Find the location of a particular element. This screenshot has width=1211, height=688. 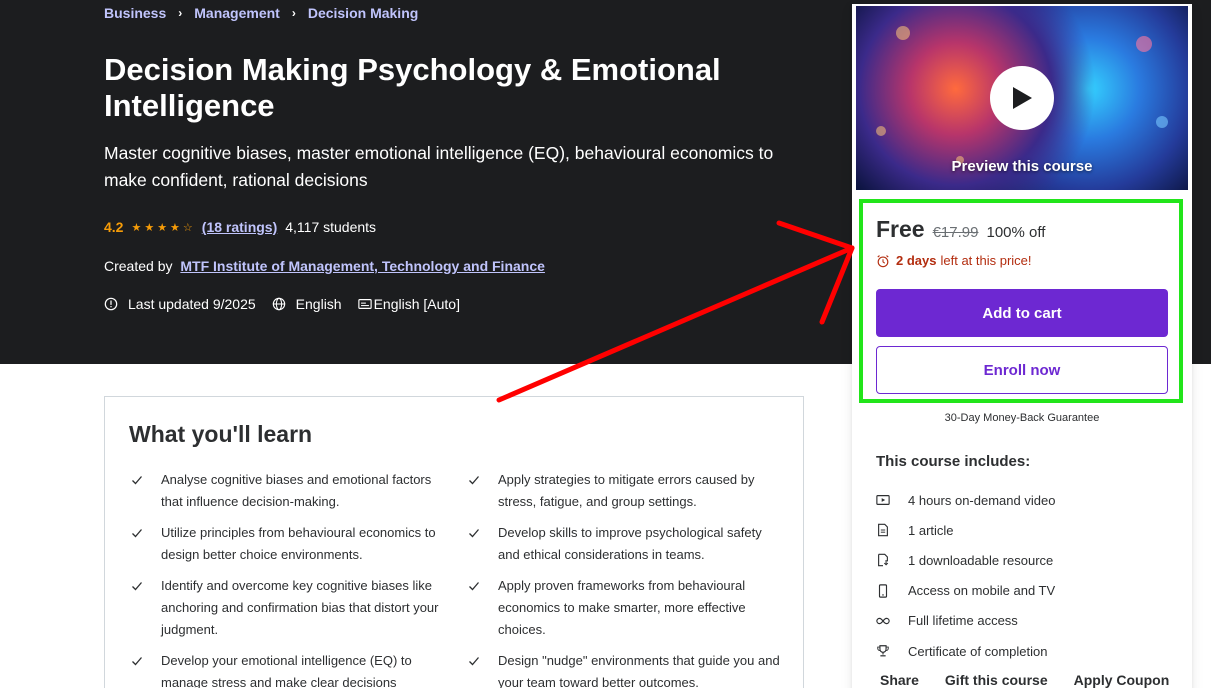

annotation-highlight-box is located at coordinates (1021, 301).